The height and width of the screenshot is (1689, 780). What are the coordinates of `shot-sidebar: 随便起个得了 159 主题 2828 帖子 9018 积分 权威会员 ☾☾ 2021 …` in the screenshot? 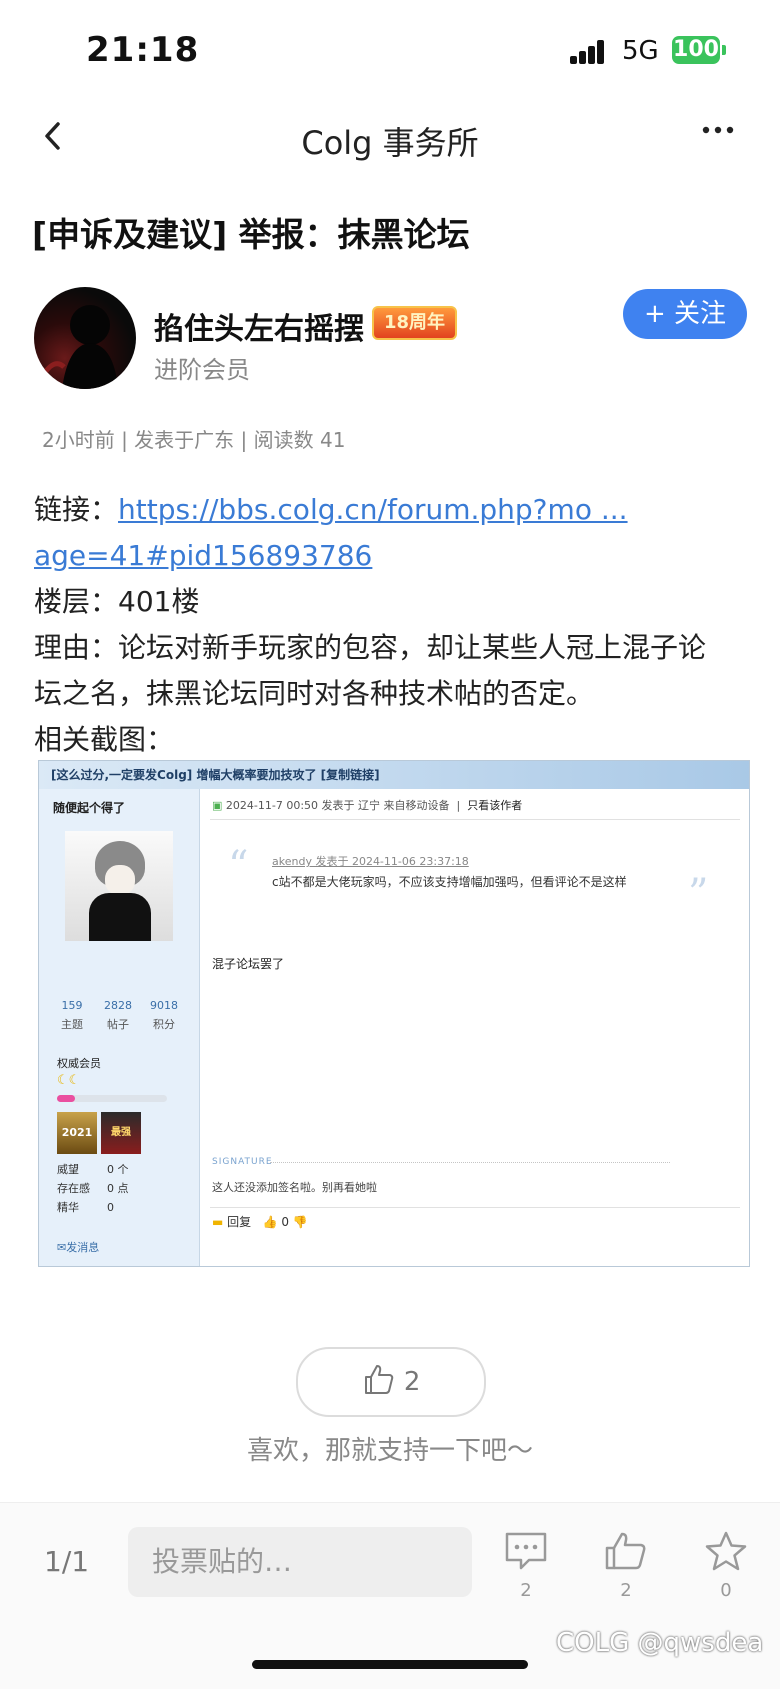 It's located at (119, 1027).